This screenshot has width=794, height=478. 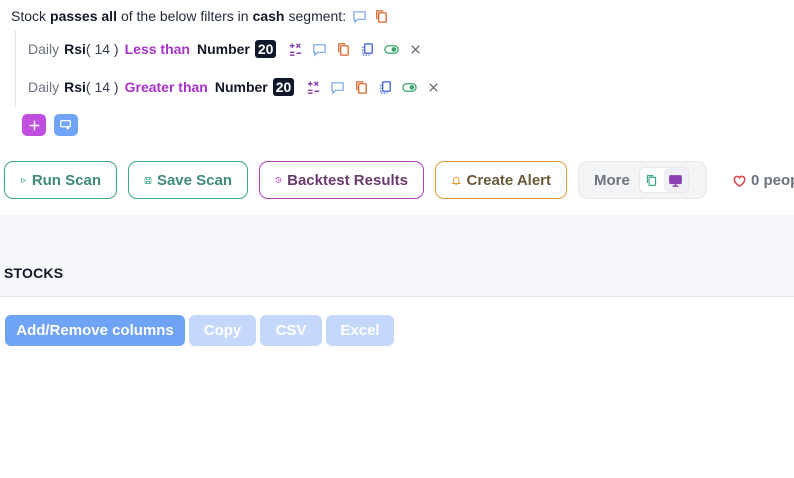 I want to click on heart-icon, so click(x=739, y=181).